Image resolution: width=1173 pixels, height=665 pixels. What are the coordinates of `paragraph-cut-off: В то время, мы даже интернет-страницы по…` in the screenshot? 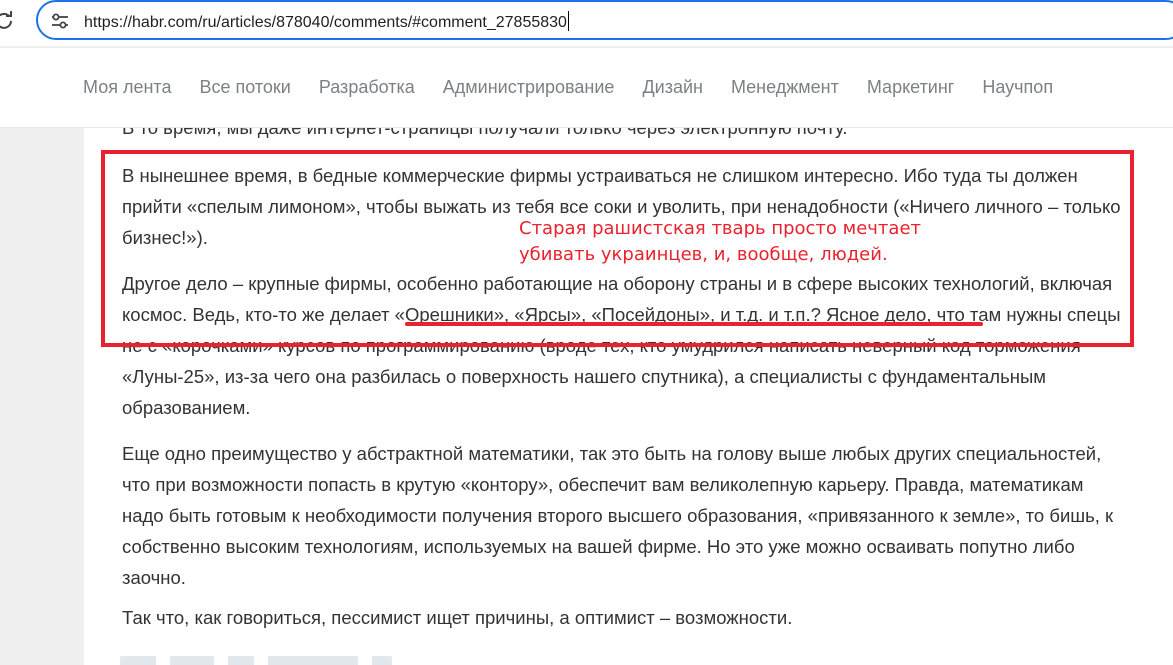 It's located at (485, 135).